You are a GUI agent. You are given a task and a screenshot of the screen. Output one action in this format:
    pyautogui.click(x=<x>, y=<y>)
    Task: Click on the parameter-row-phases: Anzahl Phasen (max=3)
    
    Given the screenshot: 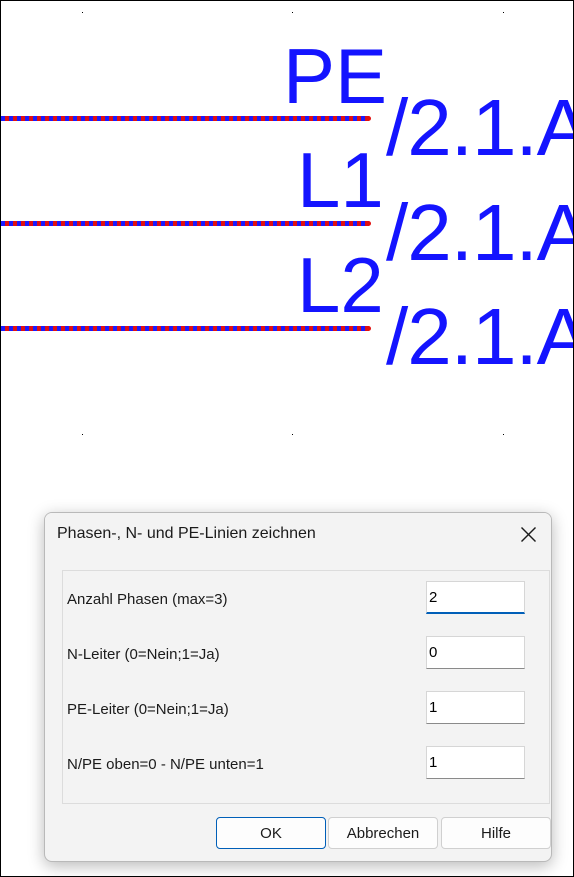 What is the action you would take?
    pyautogui.click(x=306, y=599)
    